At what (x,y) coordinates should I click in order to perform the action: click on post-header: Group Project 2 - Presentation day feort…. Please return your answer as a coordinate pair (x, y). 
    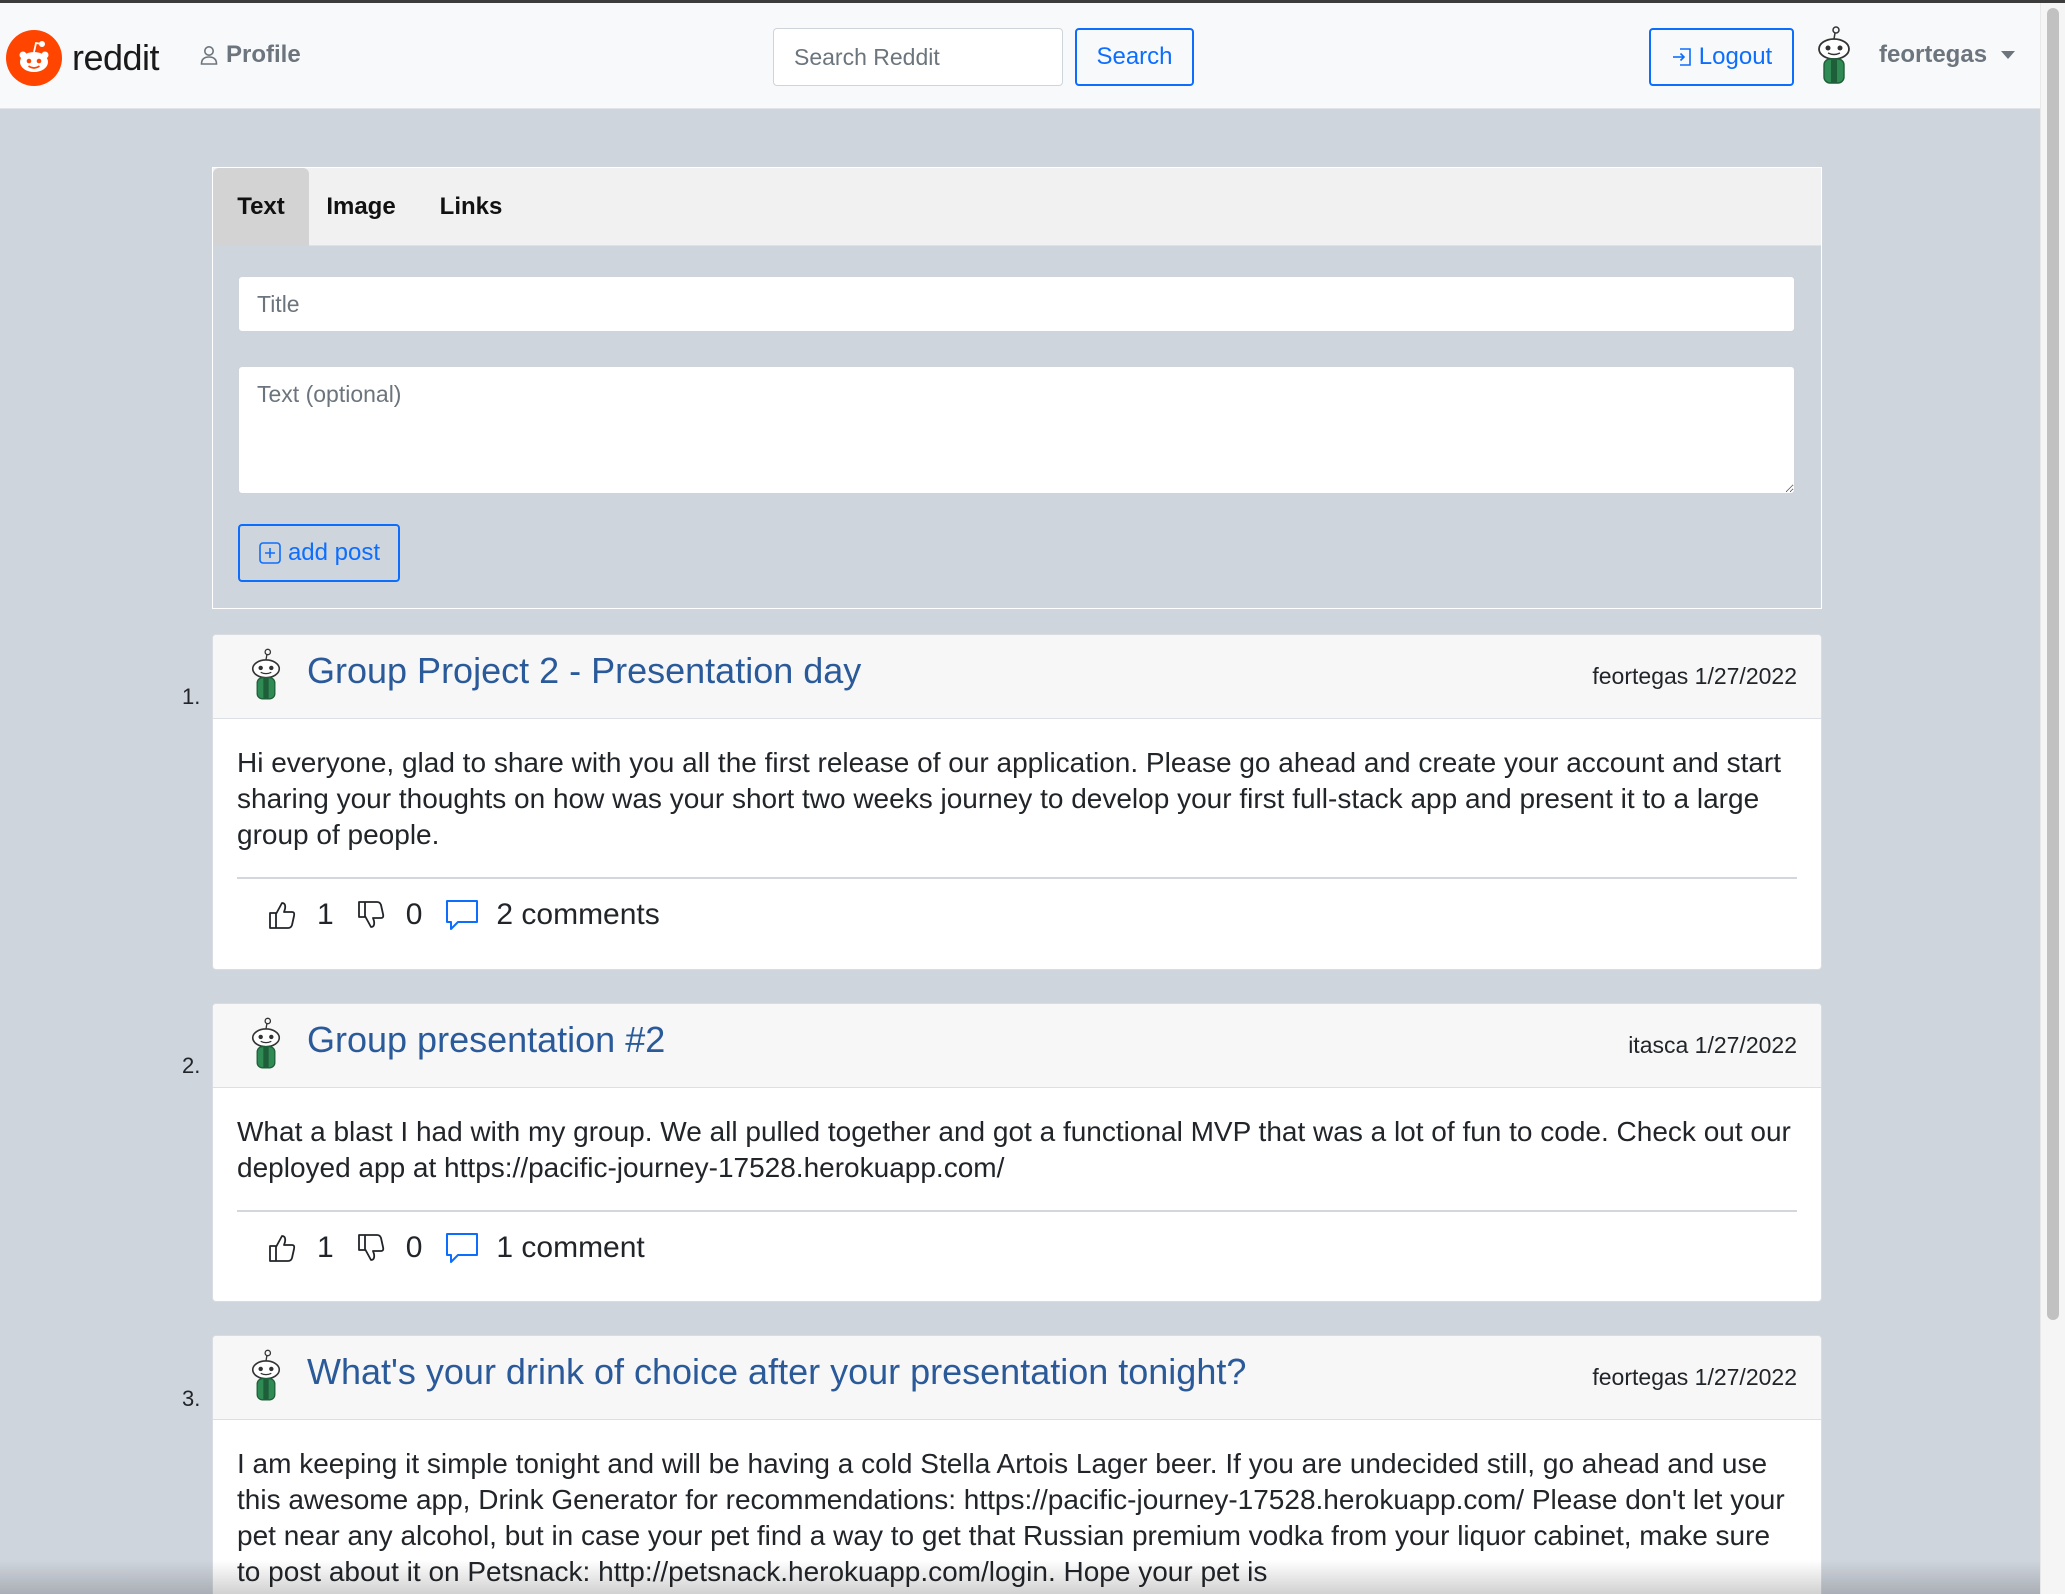
    Looking at the image, I should click on (1017, 677).